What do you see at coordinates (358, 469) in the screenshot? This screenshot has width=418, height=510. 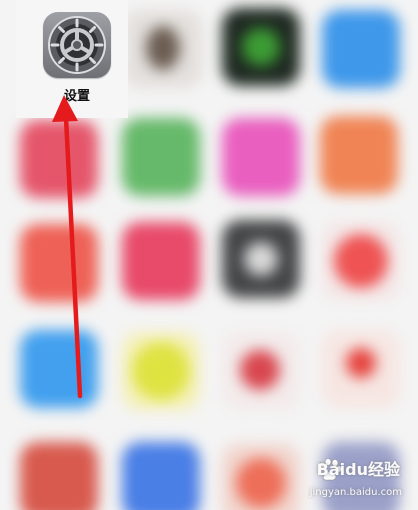 I see `watermark-brand: Baidu经验` at bounding box center [358, 469].